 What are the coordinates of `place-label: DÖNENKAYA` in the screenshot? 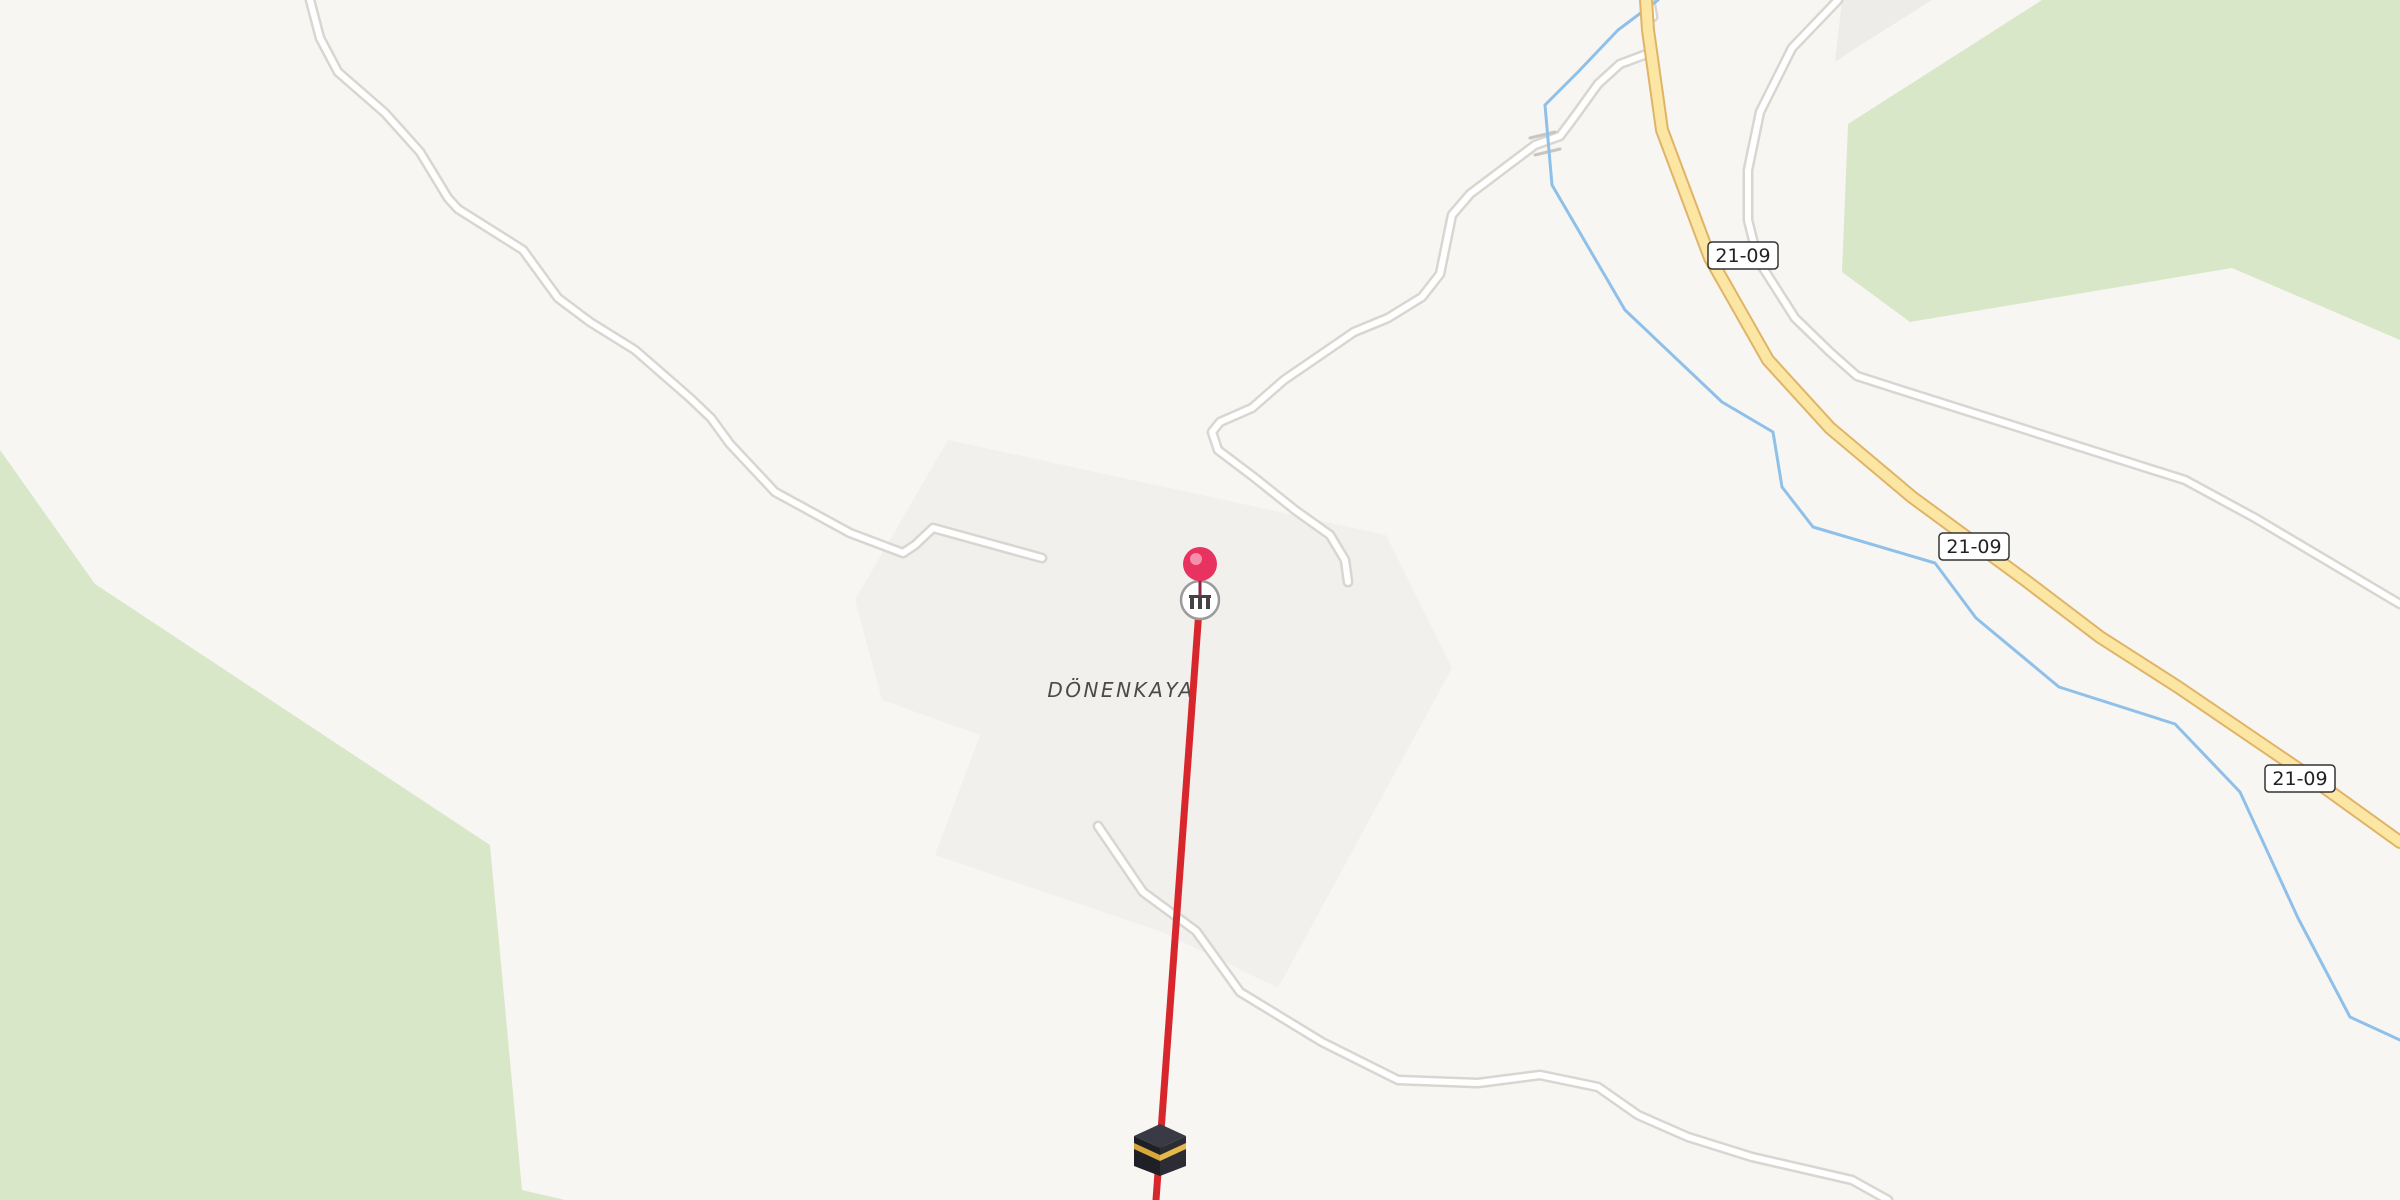 It's located at (1120, 690).